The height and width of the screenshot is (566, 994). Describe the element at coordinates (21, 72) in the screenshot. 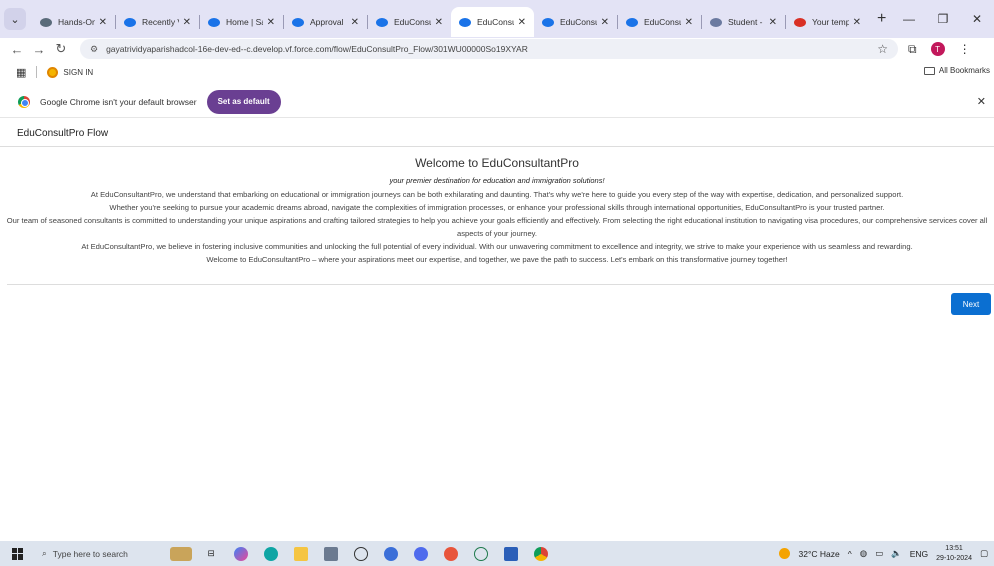

I see `apps-grid-icon: ▦` at that location.